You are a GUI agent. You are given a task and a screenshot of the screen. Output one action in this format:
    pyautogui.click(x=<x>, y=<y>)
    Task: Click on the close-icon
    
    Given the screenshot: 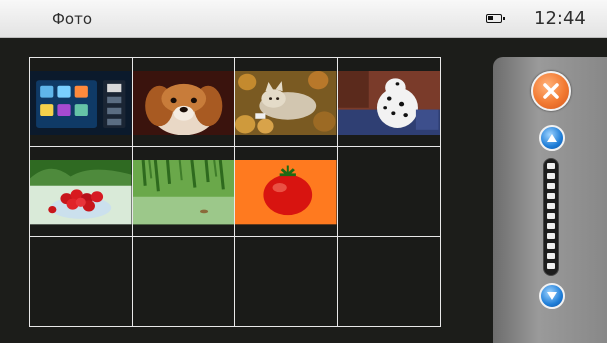 What is the action you would take?
    pyautogui.click(x=551, y=91)
    